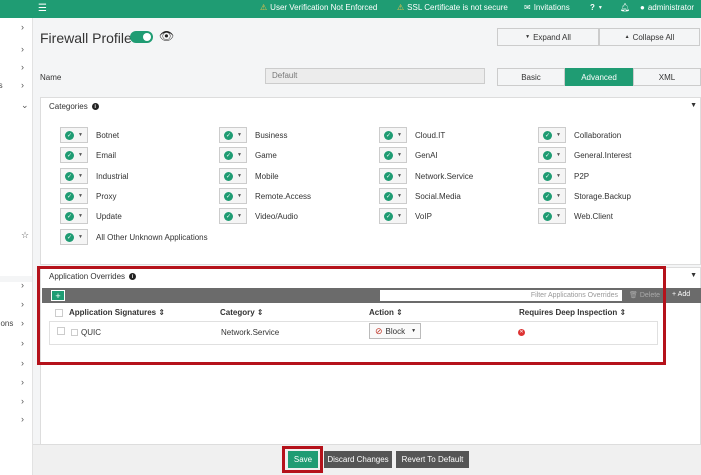 The image size is (701, 475). I want to click on category-label: P2P, so click(582, 176).